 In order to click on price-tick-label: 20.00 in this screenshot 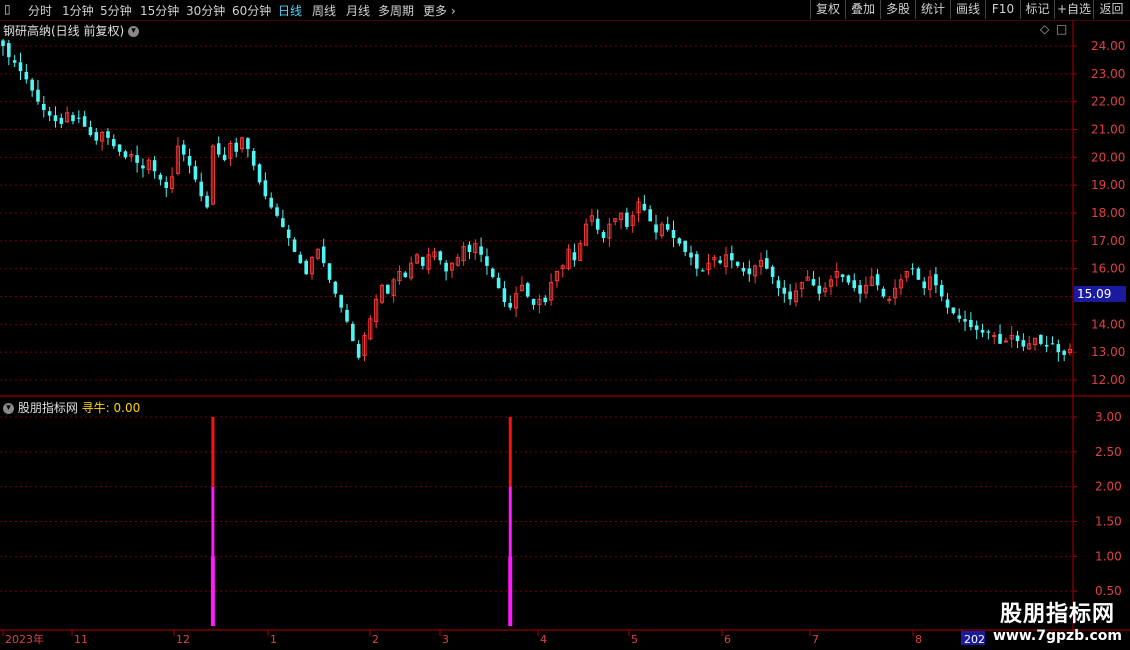, I will do `click(1108, 157)`.